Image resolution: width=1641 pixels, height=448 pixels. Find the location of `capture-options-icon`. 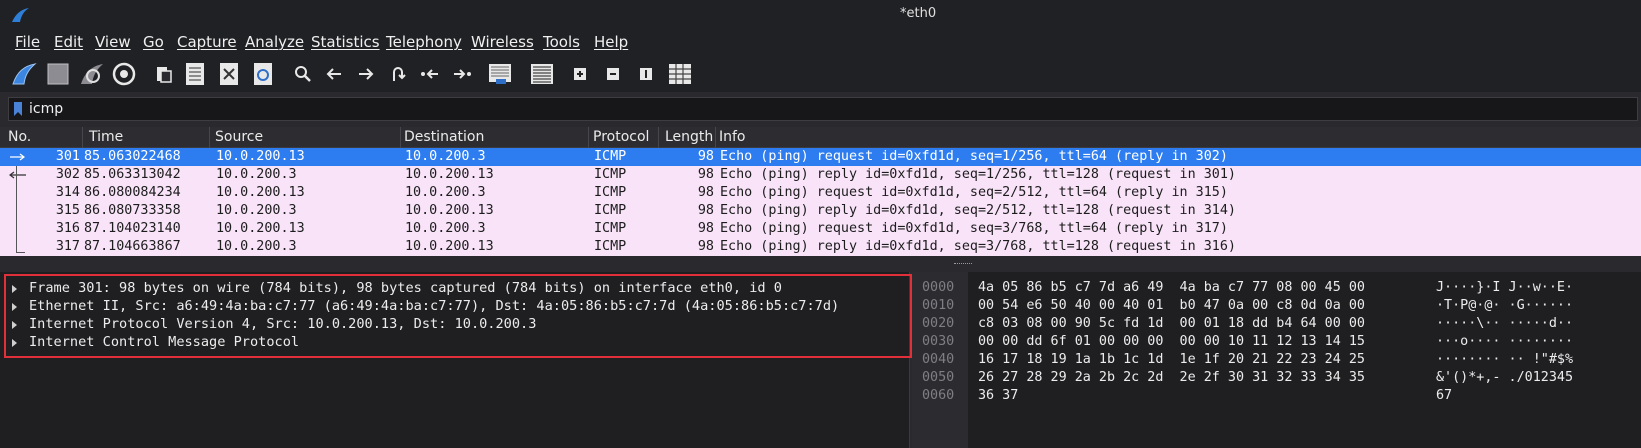

capture-options-icon is located at coordinates (124, 74).